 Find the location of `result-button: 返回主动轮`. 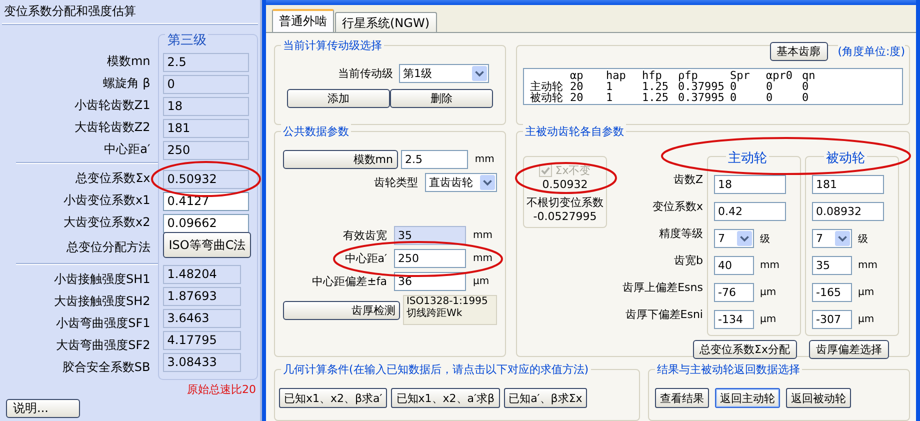

result-button: 返回主动轮 is located at coordinates (747, 398).